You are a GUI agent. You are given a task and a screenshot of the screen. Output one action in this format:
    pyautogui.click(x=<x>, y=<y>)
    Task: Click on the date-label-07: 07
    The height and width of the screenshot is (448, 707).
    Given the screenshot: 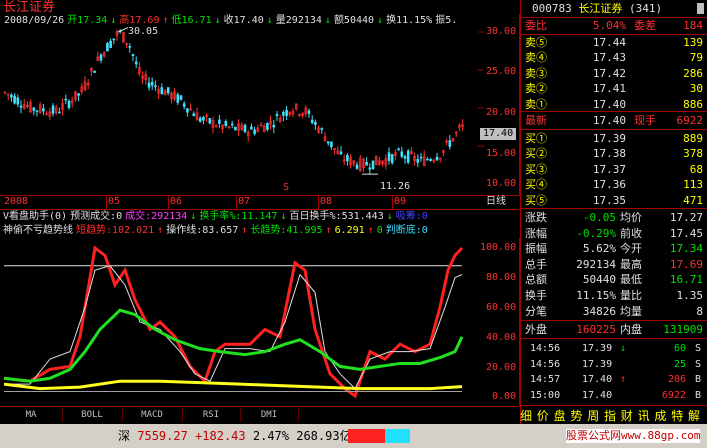 What is the action you would take?
    pyautogui.click(x=244, y=201)
    